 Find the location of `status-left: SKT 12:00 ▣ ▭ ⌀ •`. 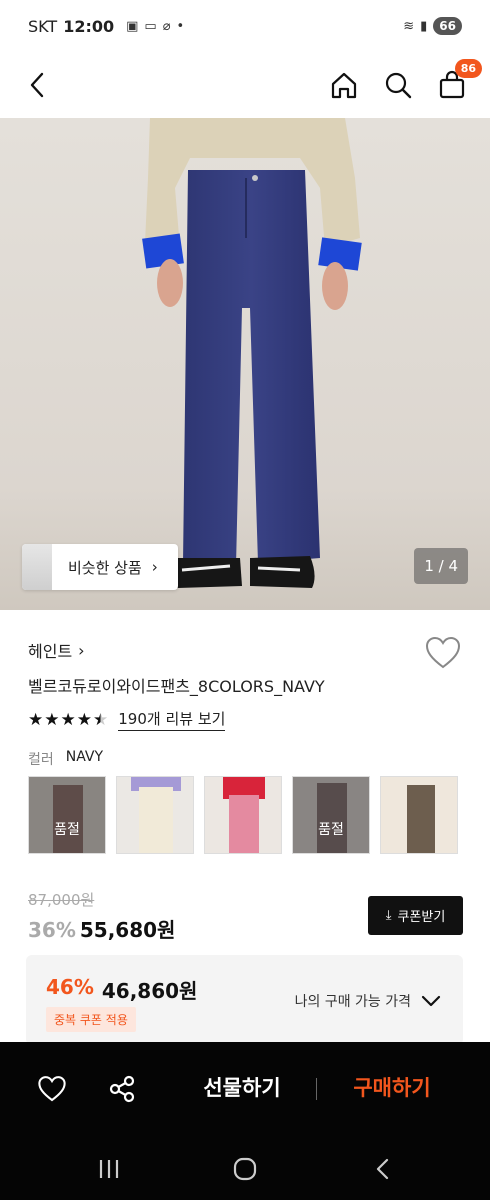

status-left: SKT 12:00 ▣ ▭ ⌀ • is located at coordinates (106, 26).